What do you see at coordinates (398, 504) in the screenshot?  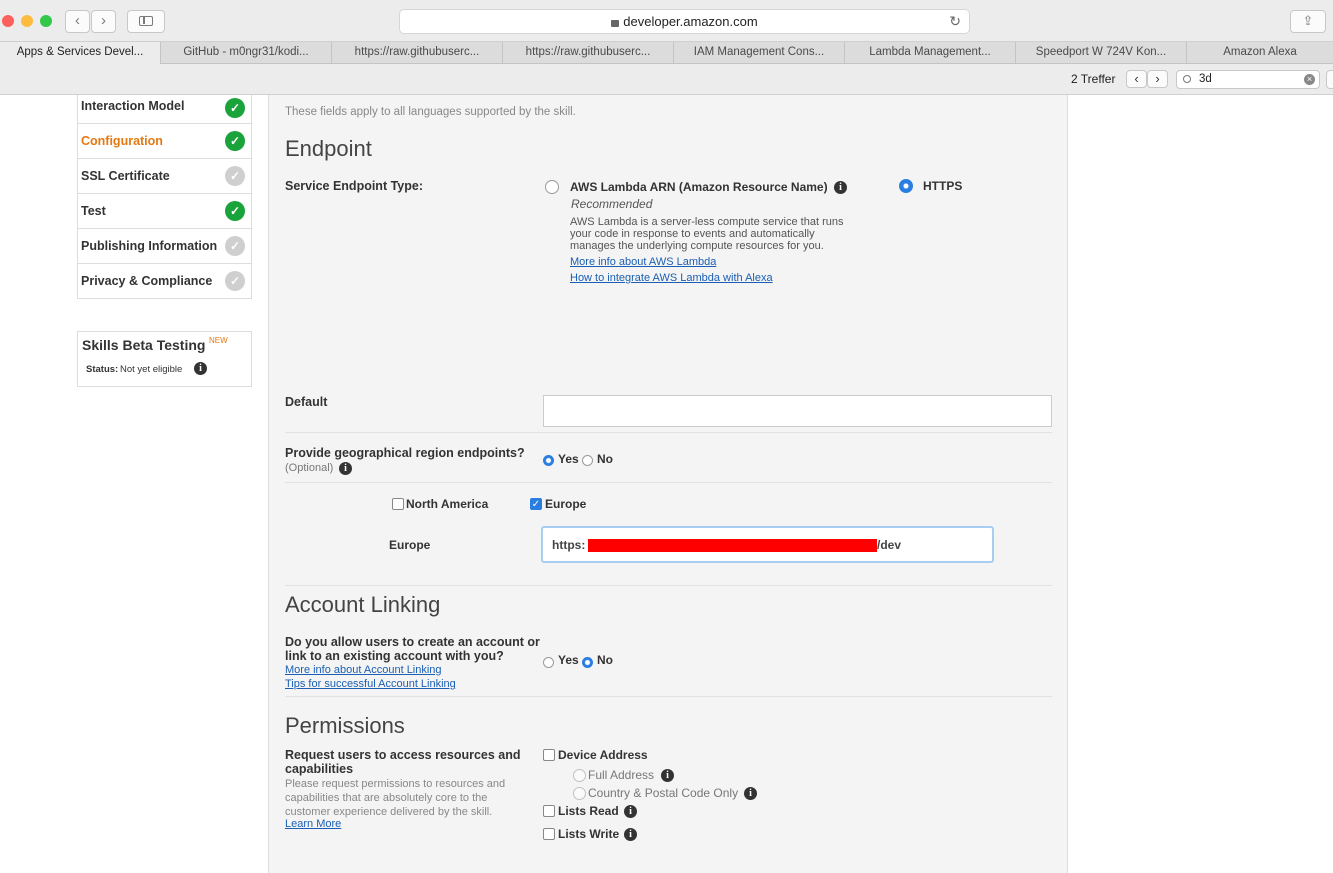 I see `north-america-checkbox` at bounding box center [398, 504].